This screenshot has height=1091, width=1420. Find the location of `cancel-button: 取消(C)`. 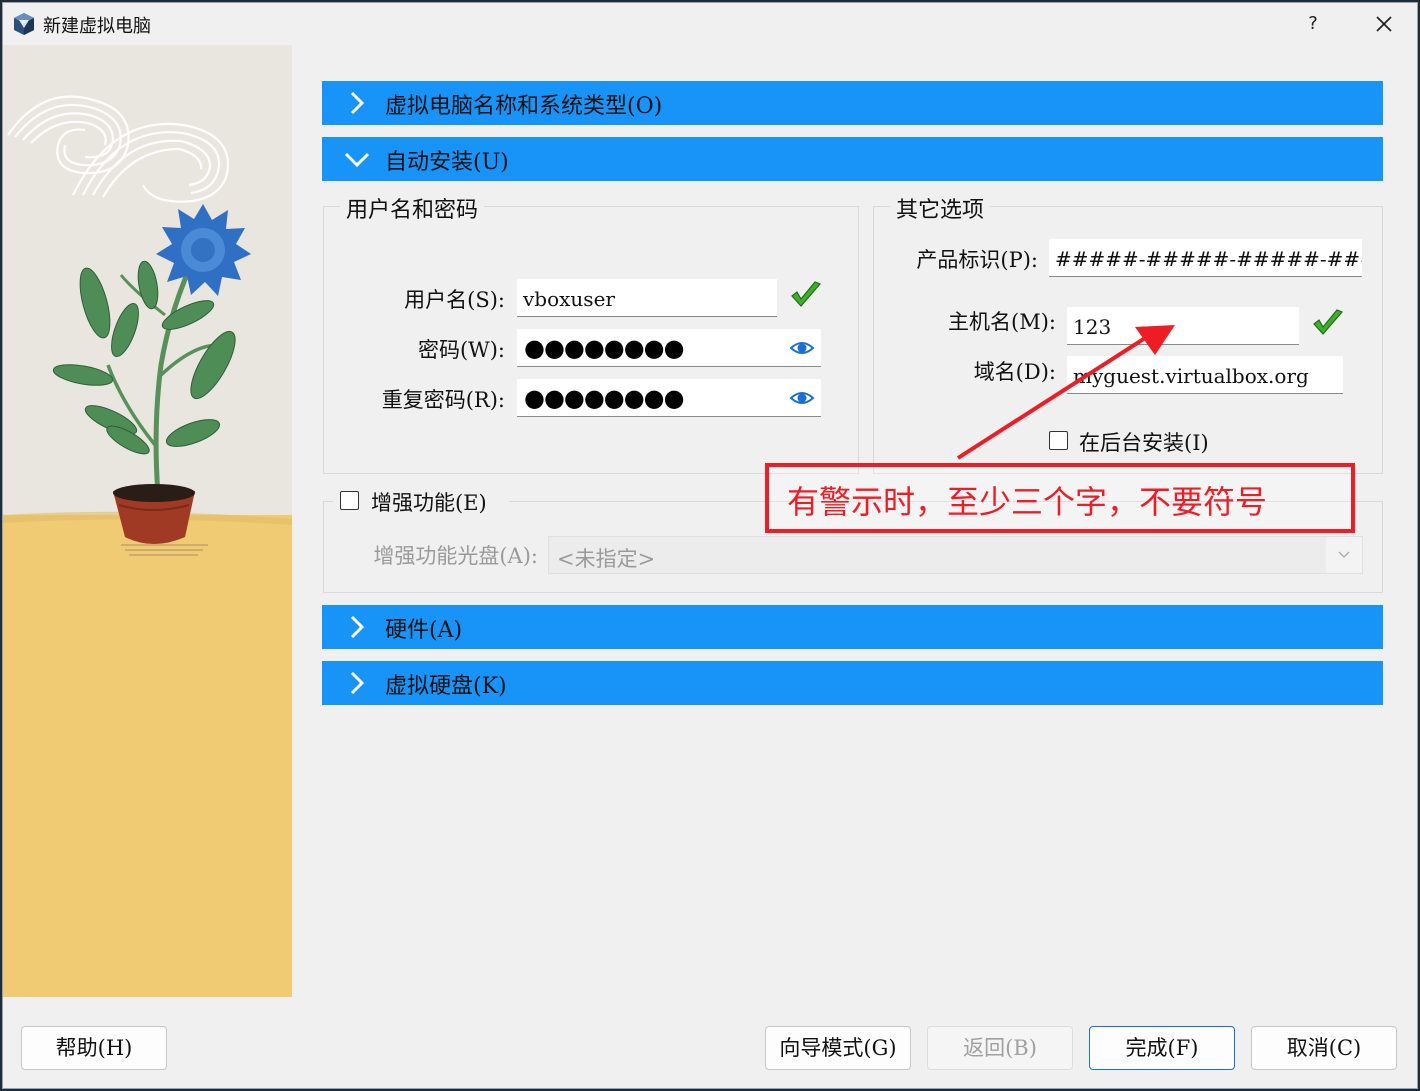

cancel-button: 取消(C) is located at coordinates (1324, 1048).